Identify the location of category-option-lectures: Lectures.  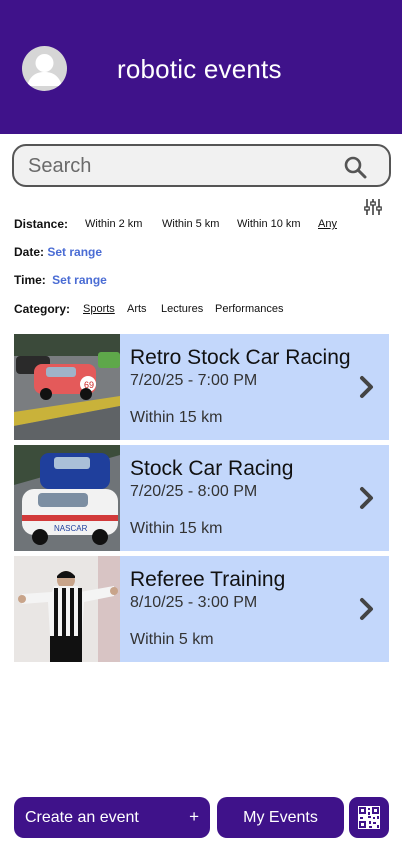
(182, 309).